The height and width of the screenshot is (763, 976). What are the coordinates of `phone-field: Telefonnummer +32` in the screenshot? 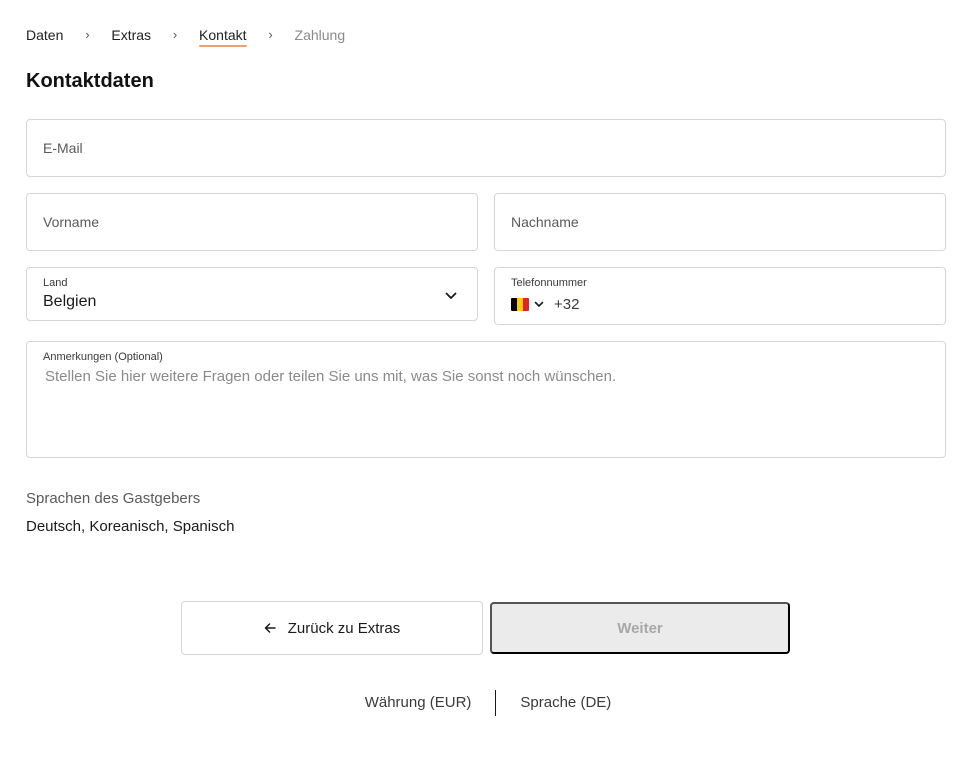 It's located at (720, 296).